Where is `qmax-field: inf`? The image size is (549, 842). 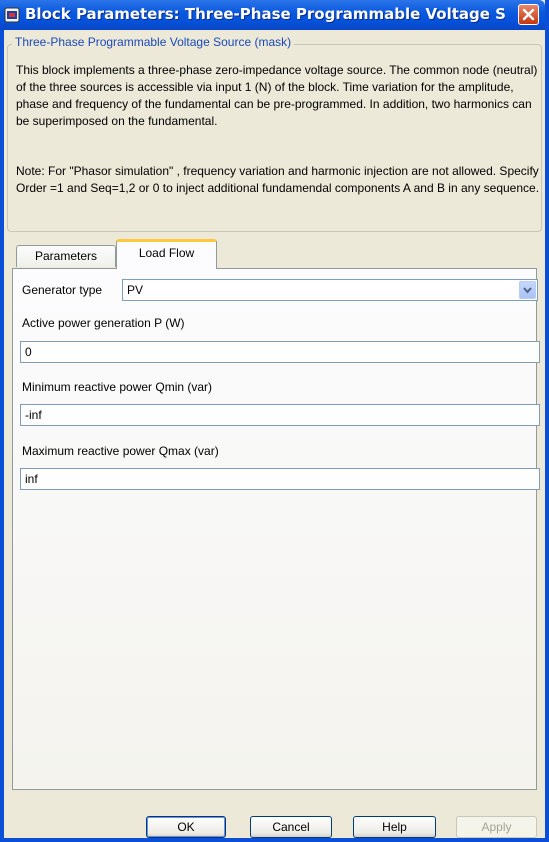
qmax-field: inf is located at coordinates (280, 479).